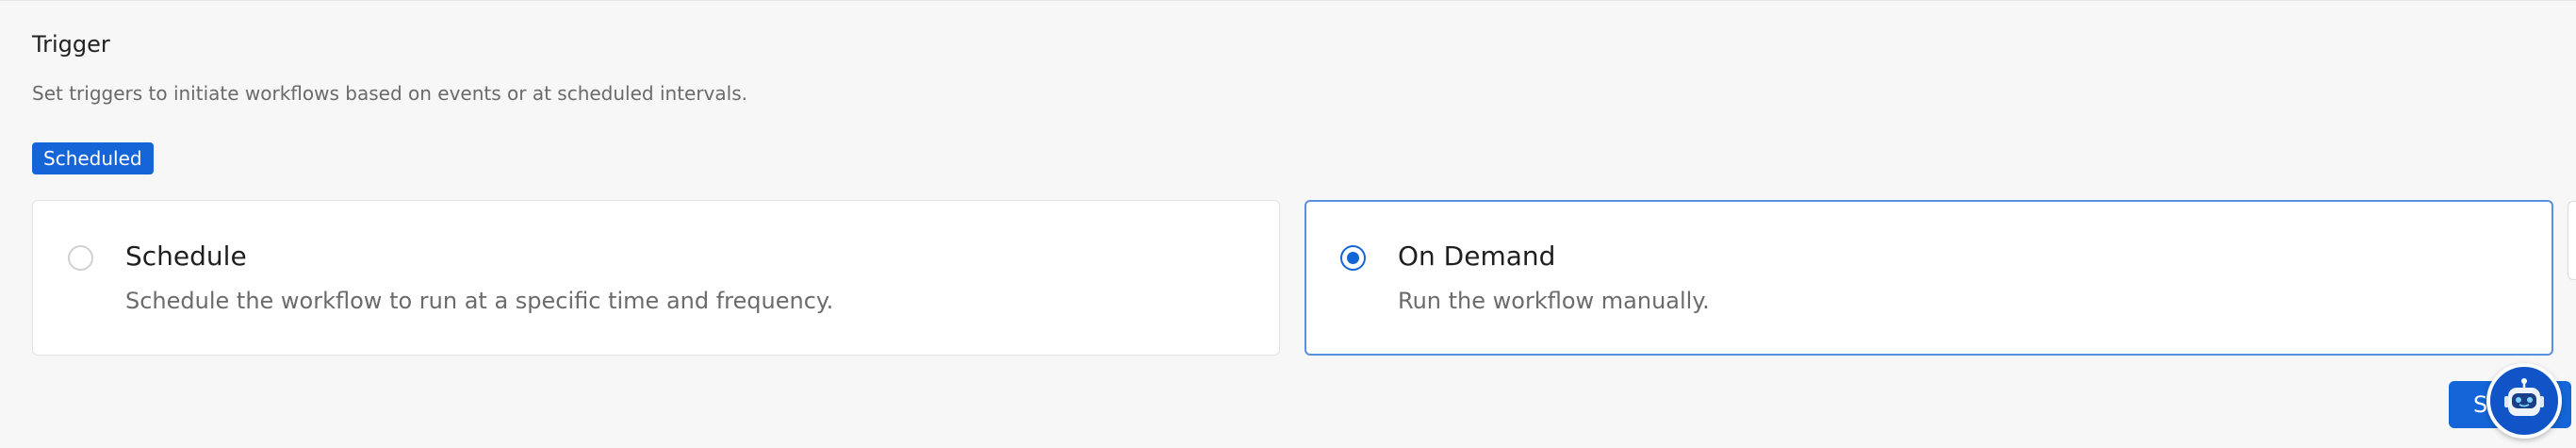 The height and width of the screenshot is (448, 2576). What do you see at coordinates (80, 258) in the screenshot?
I see `schedule-radio` at bounding box center [80, 258].